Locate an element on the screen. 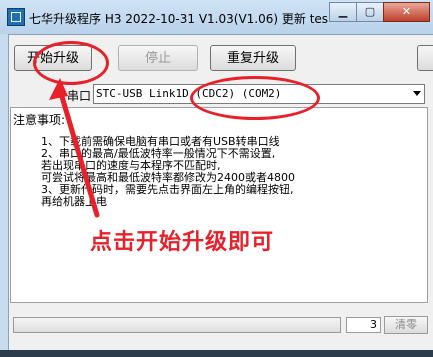 Image resolution: width=433 pixels, height=357 pixels. annotation-arrow is located at coordinates (74, 148).